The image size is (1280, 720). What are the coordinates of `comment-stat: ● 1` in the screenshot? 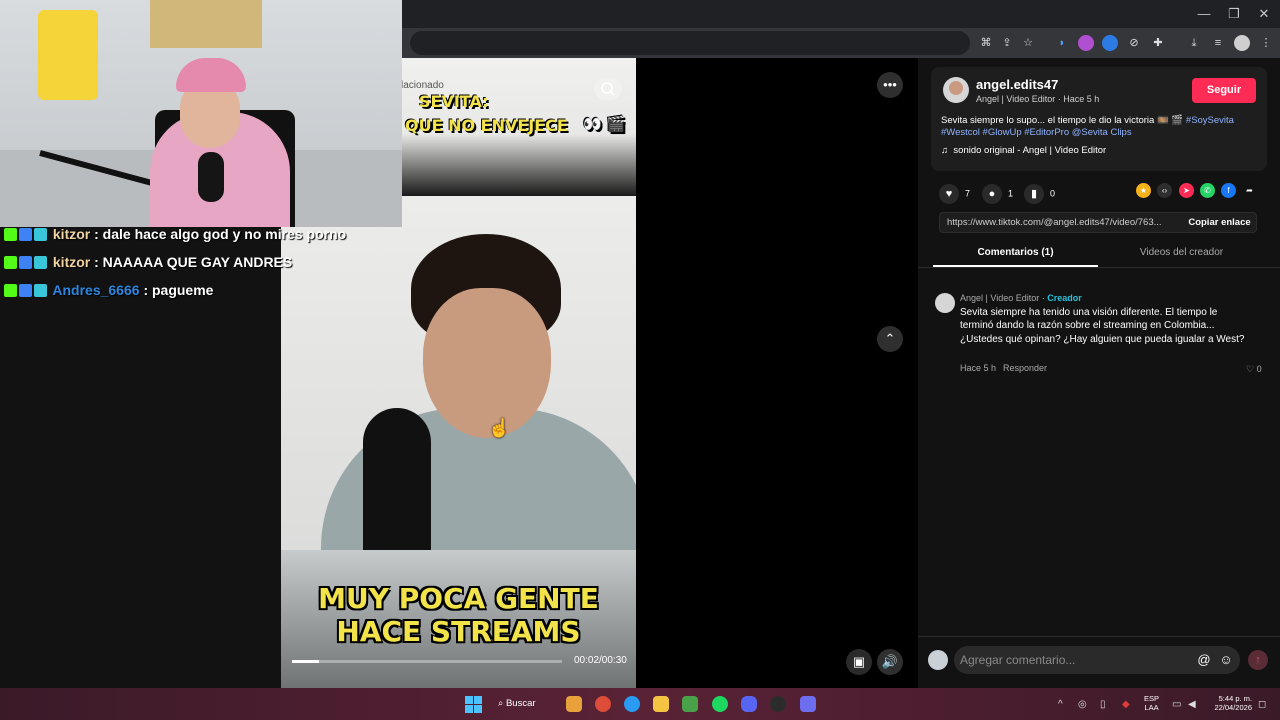 It's located at (997, 194).